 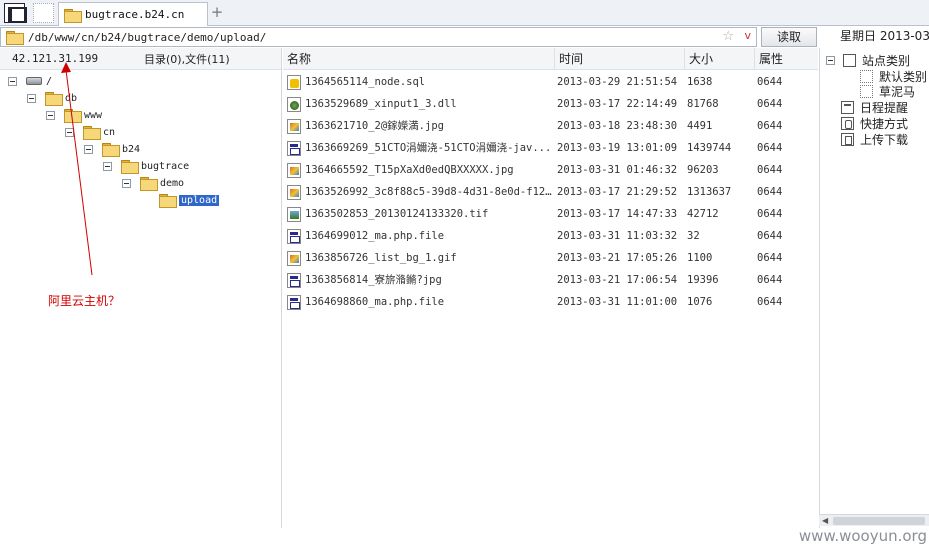 I want to click on file-name-cell: 1364565114_node.sql, so click(x=421, y=82).